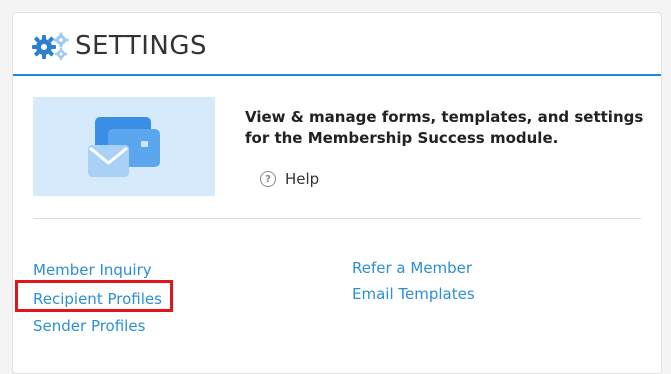 The height and width of the screenshot is (374, 671). What do you see at coordinates (337, 218) in the screenshot?
I see `divider` at bounding box center [337, 218].